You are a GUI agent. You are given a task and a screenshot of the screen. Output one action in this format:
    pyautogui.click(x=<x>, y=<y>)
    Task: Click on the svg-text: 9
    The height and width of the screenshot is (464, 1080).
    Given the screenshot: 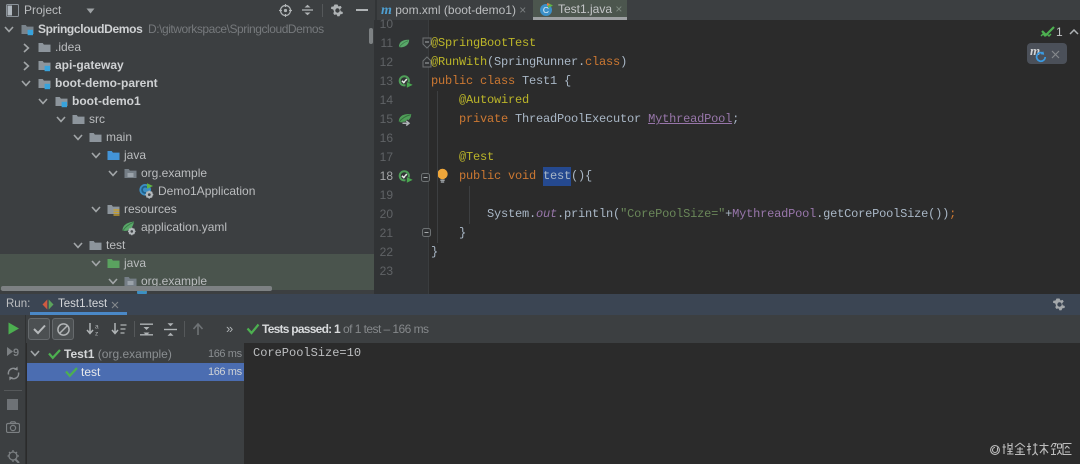 What is the action you would take?
    pyautogui.click(x=16, y=352)
    